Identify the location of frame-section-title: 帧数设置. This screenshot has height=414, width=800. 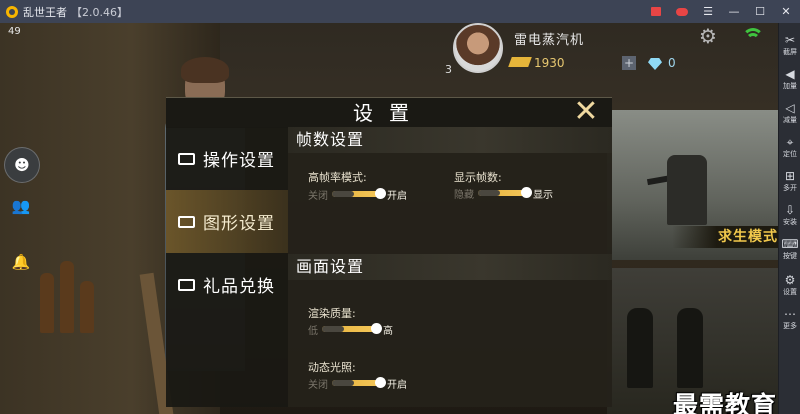
(330, 139).